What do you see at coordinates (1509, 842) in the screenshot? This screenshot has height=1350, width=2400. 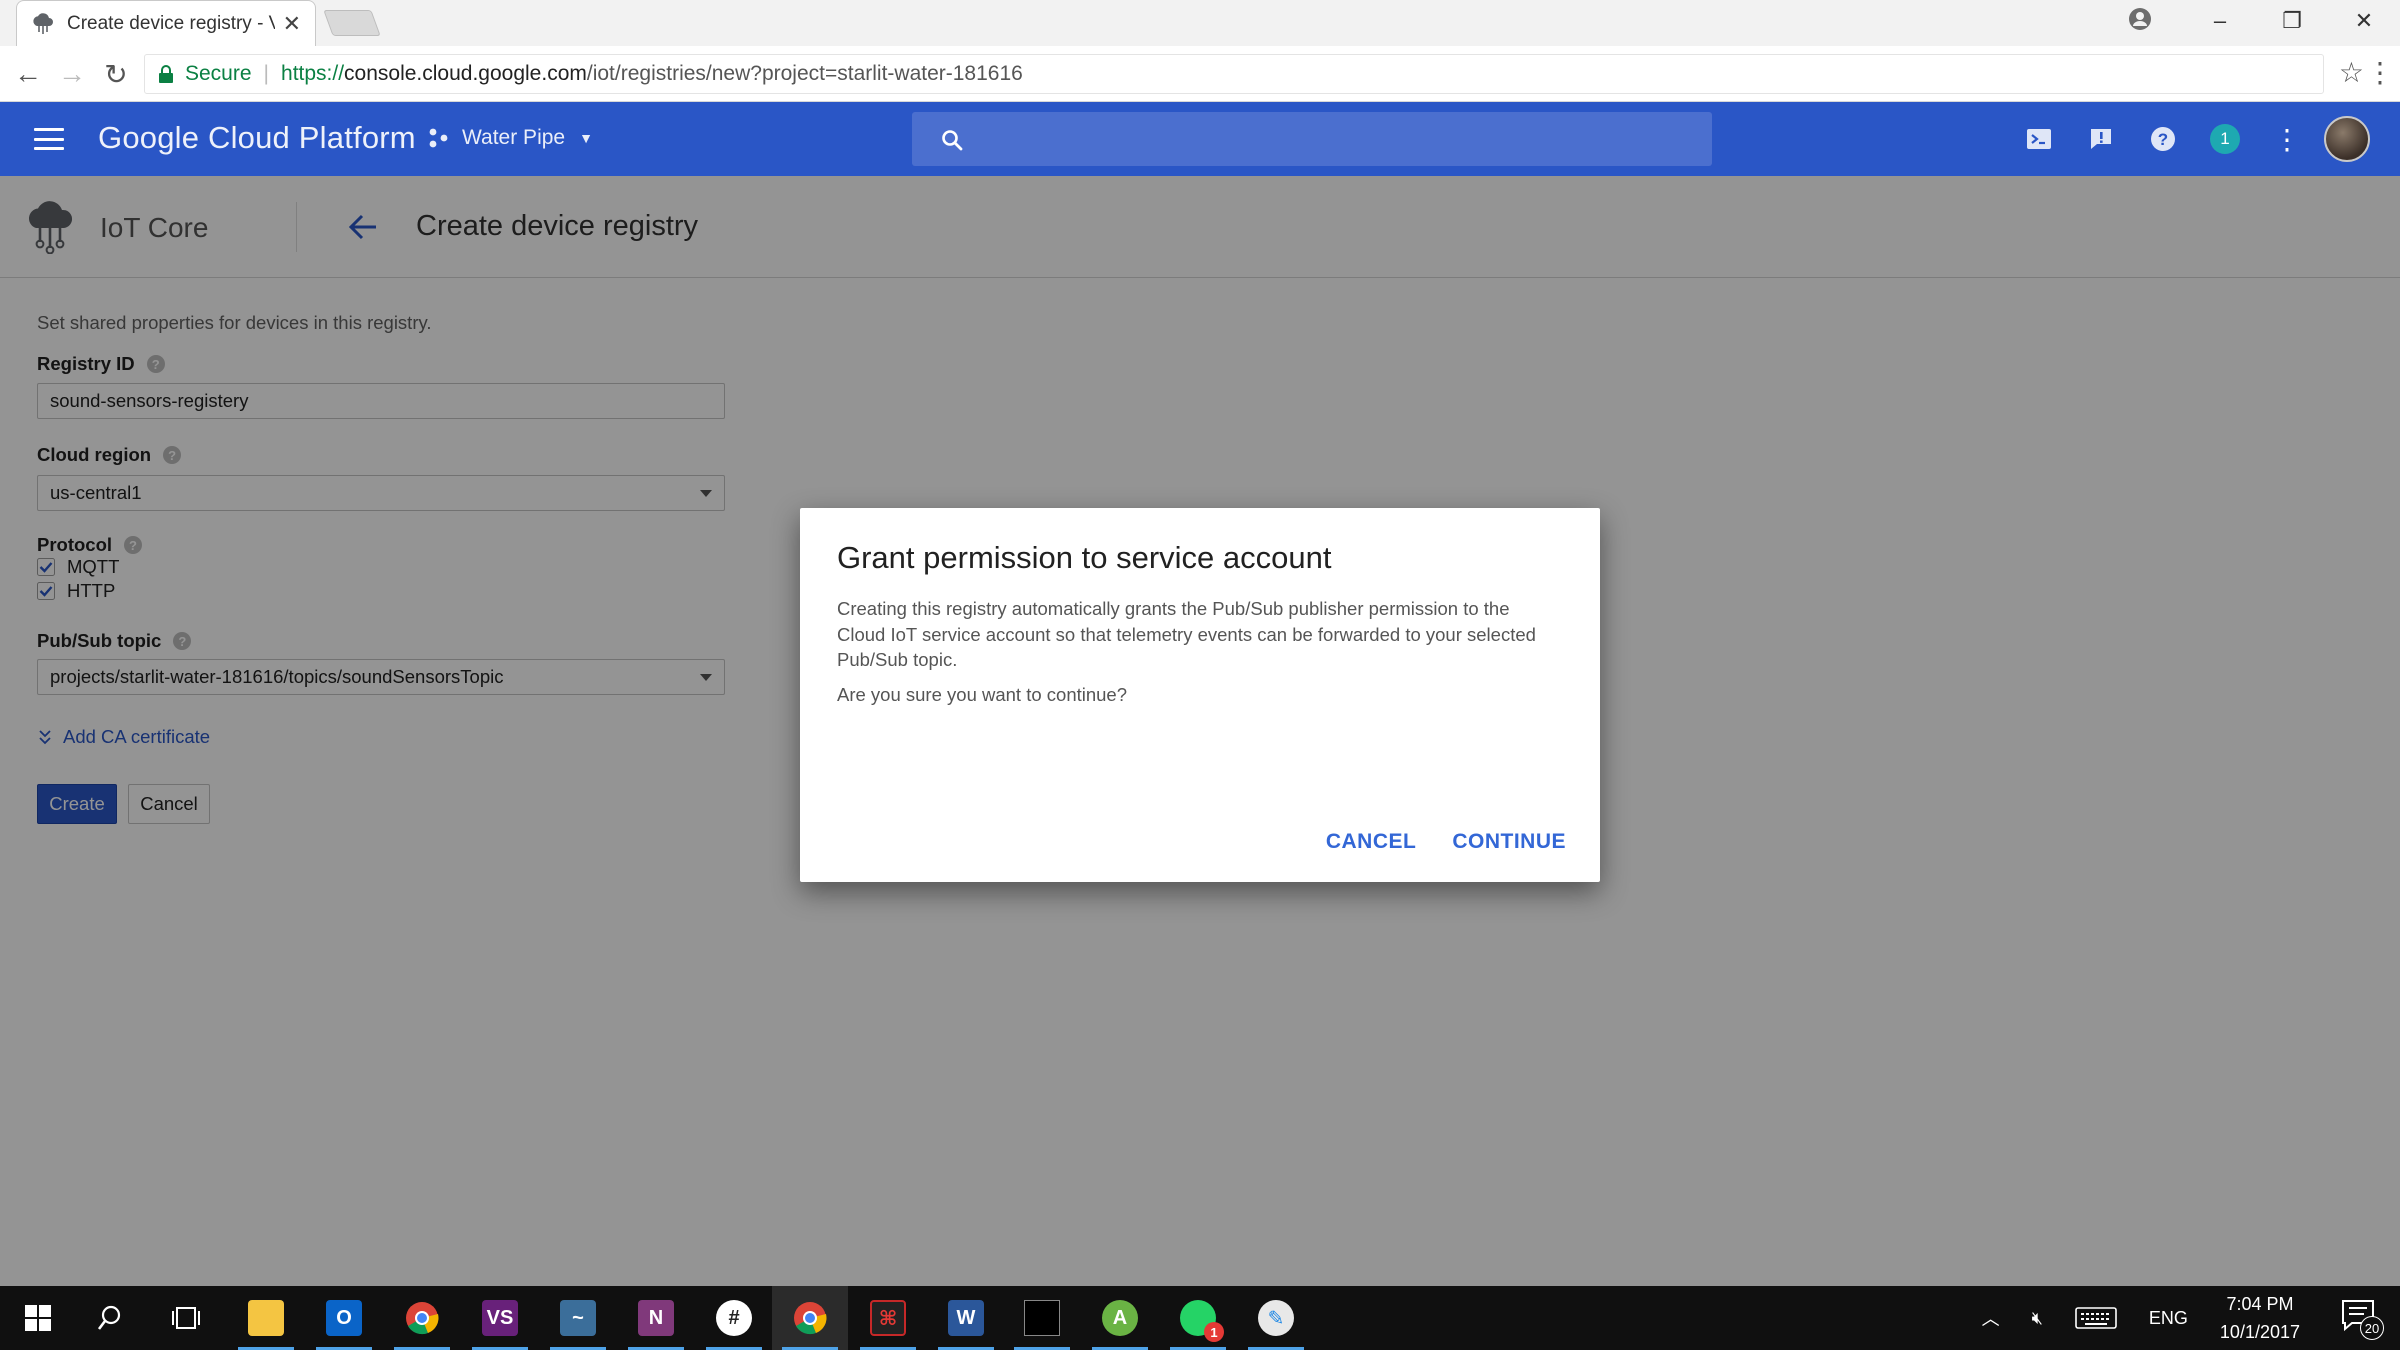 I see `dialog-continue-button: CONTINUE` at bounding box center [1509, 842].